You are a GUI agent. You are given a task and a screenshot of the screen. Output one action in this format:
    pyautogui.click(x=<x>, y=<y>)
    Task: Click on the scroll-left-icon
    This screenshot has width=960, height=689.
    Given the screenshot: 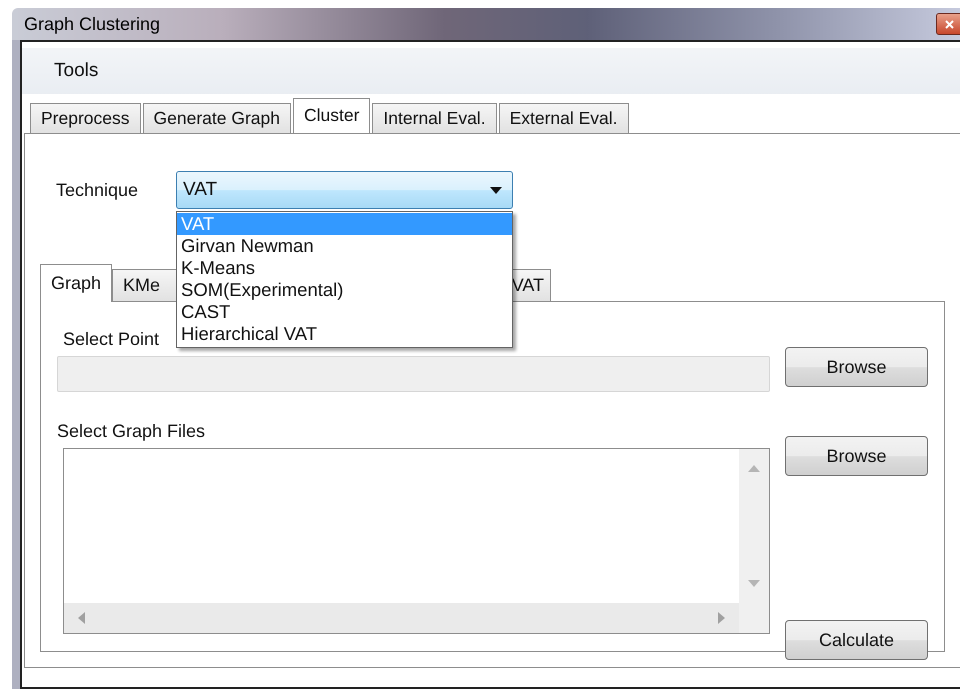 What is the action you would take?
    pyautogui.click(x=81, y=618)
    